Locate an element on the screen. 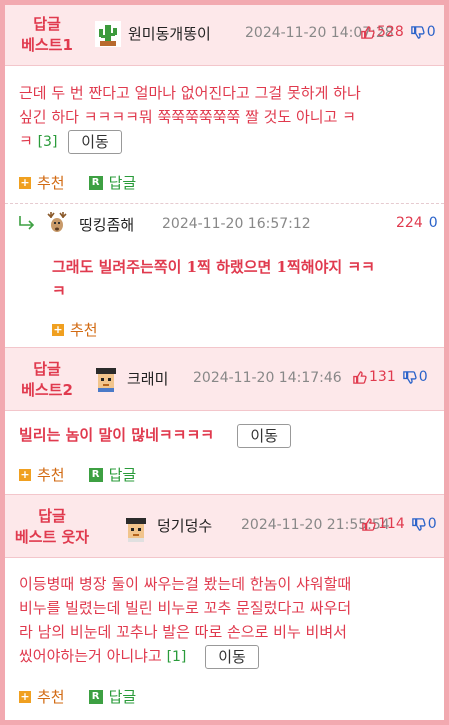  body-line-text: 씼어야하는거 아니냐고 is located at coordinates (90, 656).